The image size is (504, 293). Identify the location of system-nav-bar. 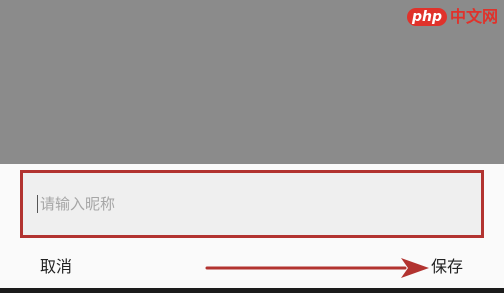
(252, 290).